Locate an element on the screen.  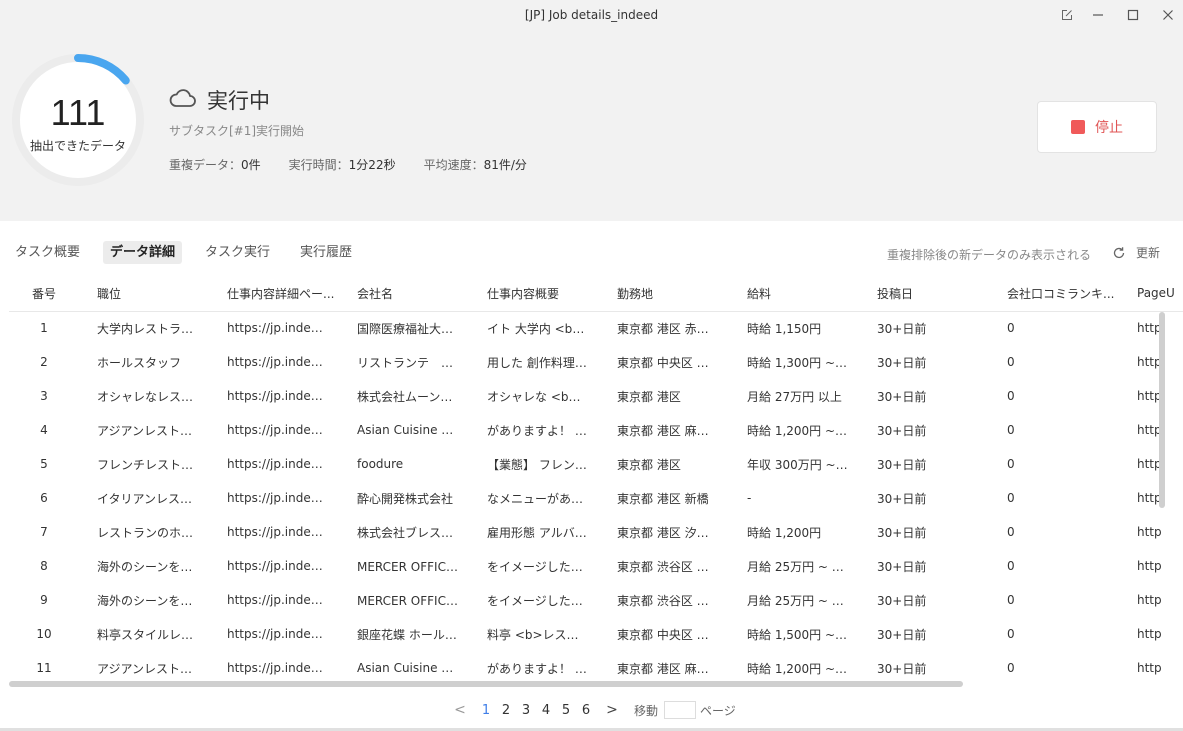
page-number-button: 4 is located at coordinates (546, 710).